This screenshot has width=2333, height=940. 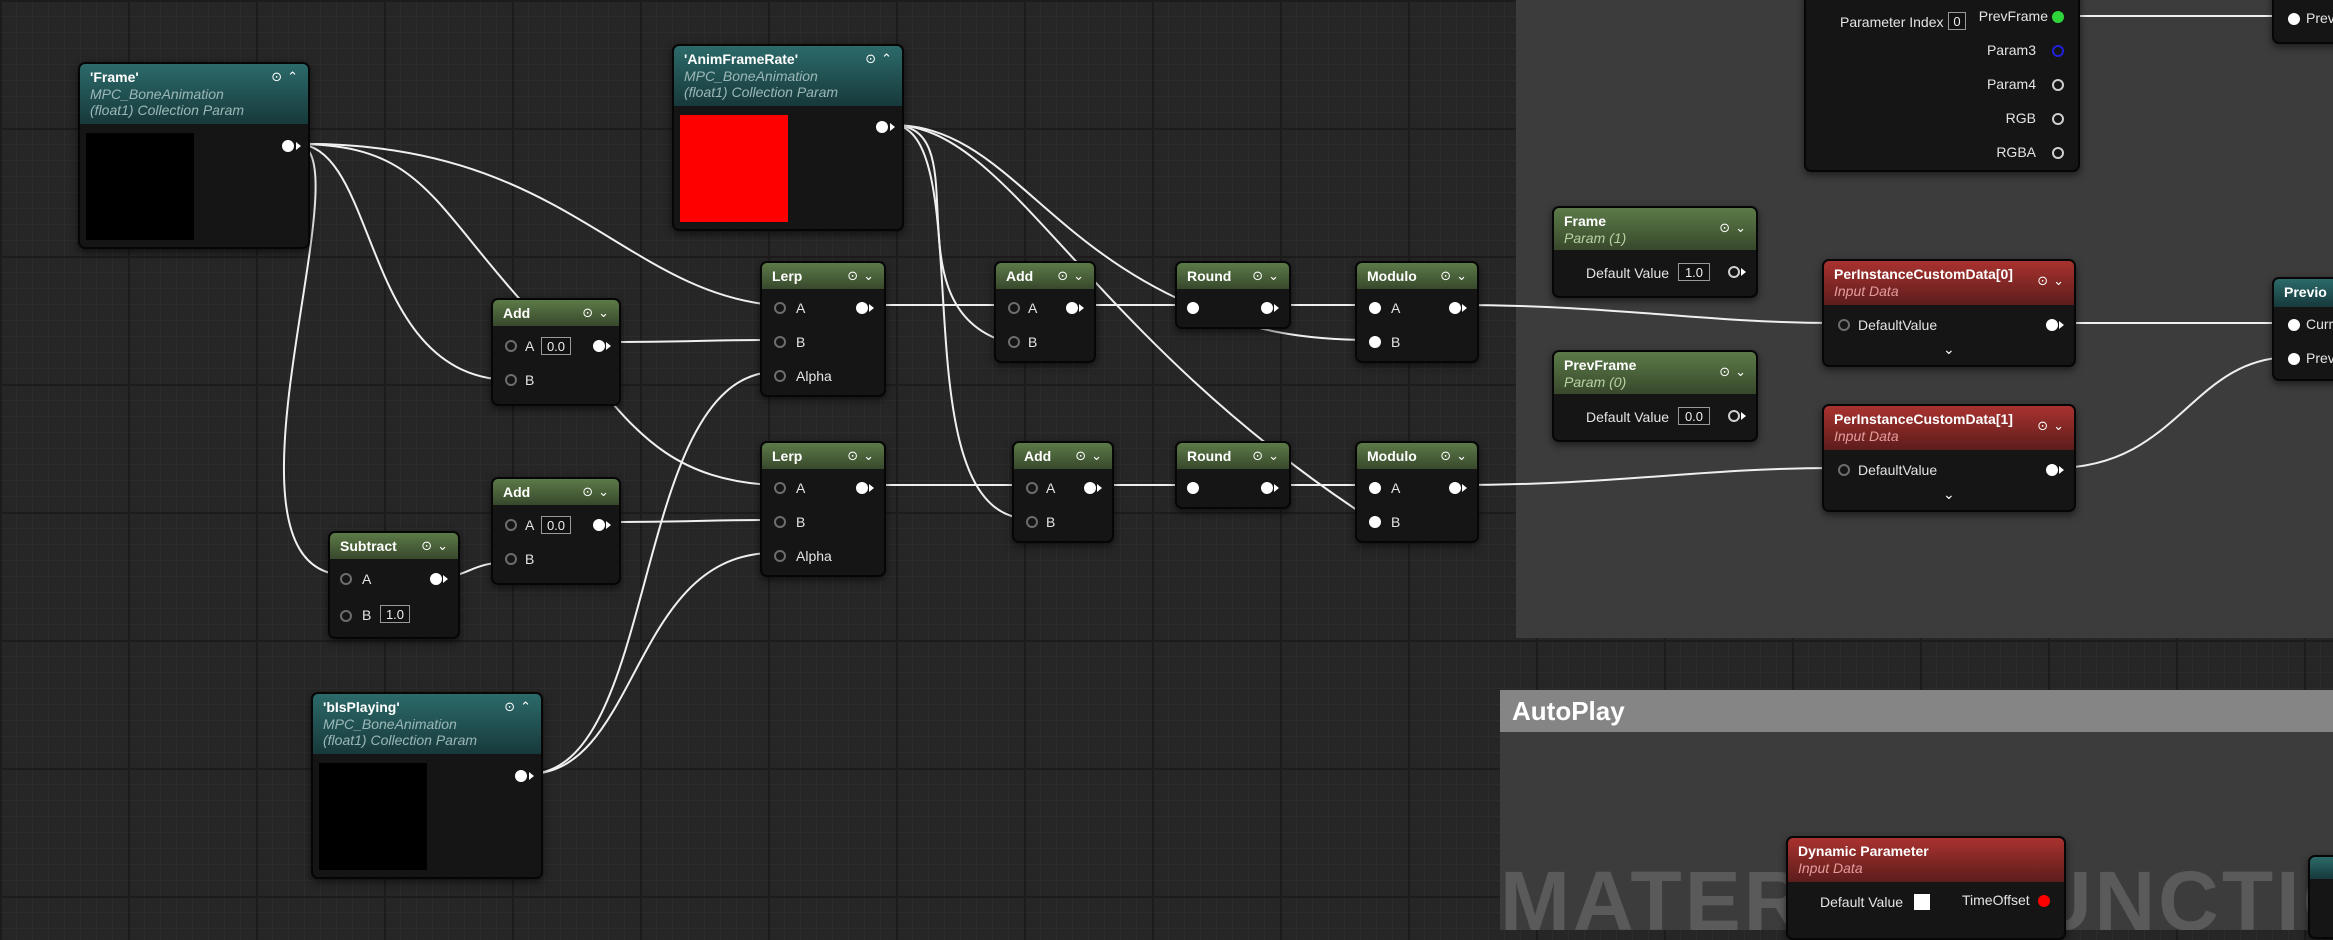 What do you see at coordinates (780, 556) in the screenshot?
I see `input-pin-alpha` at bounding box center [780, 556].